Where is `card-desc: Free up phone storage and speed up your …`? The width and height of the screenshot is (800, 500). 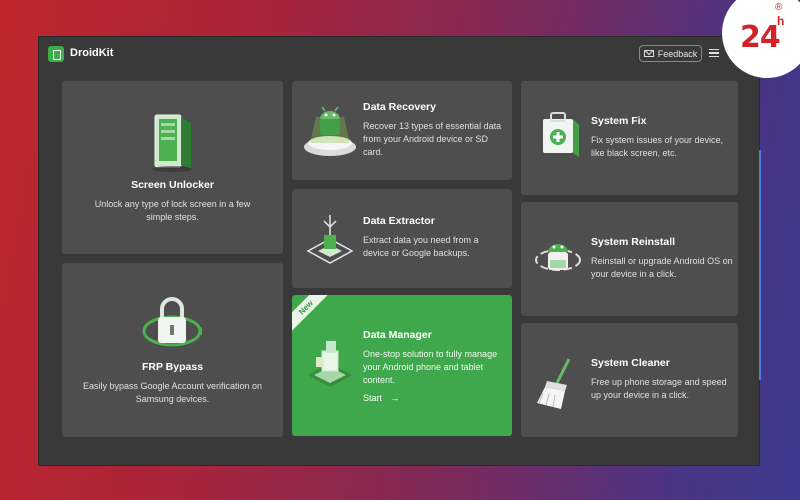 card-desc: Free up phone storage and speed up your … is located at coordinates (659, 388).